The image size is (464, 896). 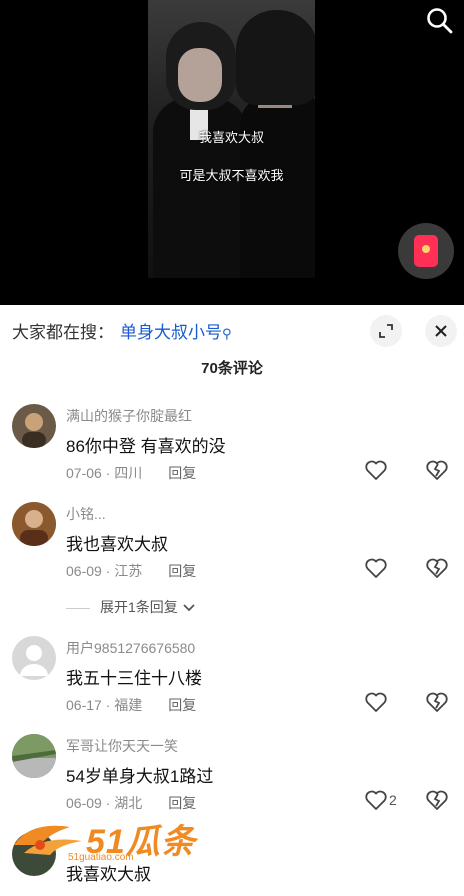 I want to click on comment-meta: 06-17 · 福建 回复, so click(x=131, y=705).